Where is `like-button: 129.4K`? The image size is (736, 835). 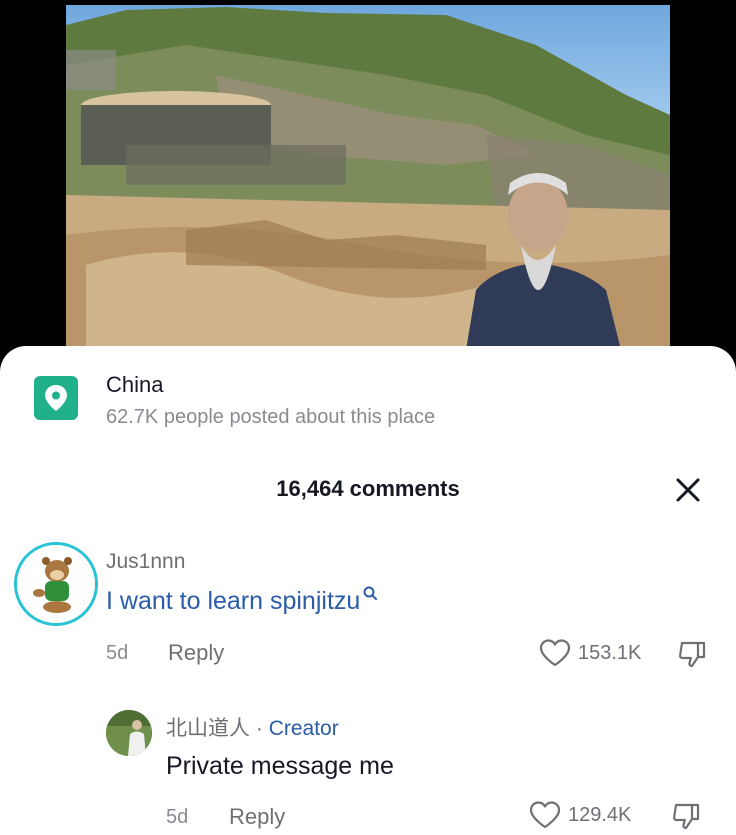 like-button: 129.4K is located at coordinates (579, 815).